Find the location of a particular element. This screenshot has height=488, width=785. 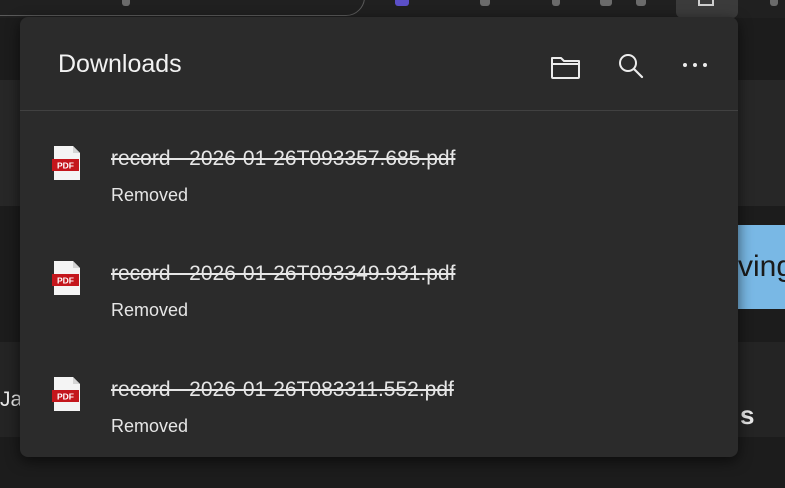

background-button: ving is located at coordinates (761, 267).